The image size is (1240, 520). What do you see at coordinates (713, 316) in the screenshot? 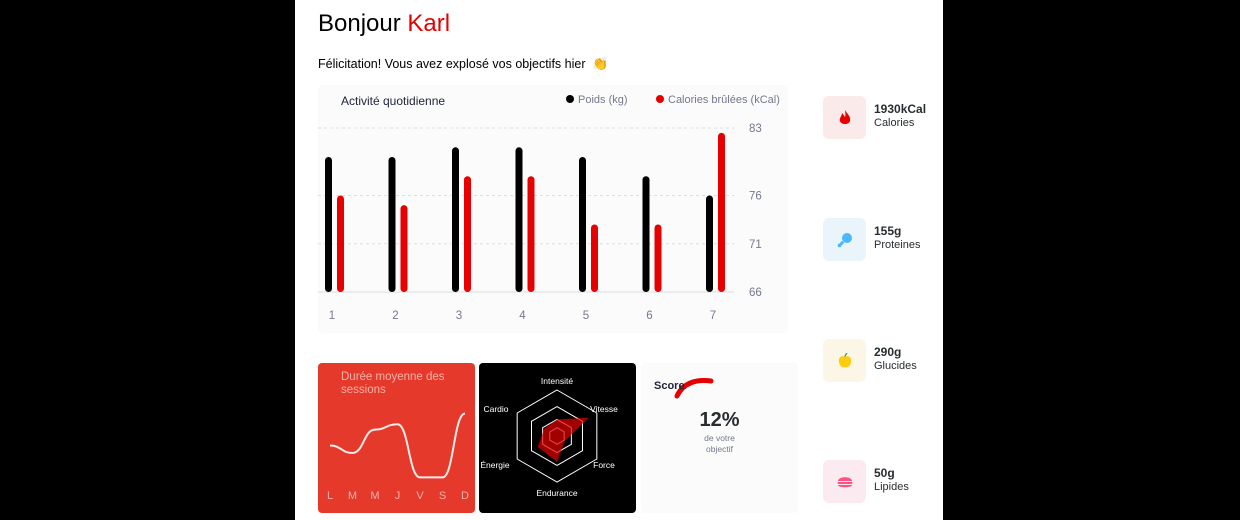
I see `x-tick-label: 7` at bounding box center [713, 316].